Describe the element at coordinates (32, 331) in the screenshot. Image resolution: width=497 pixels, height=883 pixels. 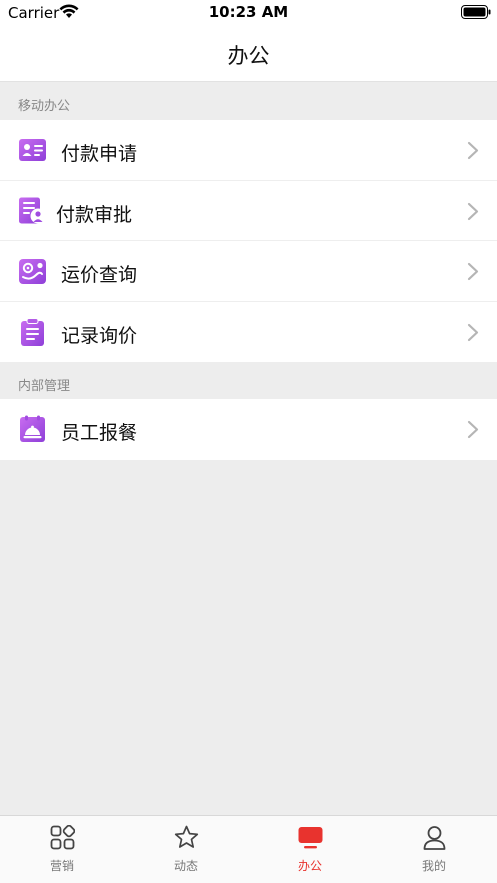
I see `clipboard-icon` at that location.